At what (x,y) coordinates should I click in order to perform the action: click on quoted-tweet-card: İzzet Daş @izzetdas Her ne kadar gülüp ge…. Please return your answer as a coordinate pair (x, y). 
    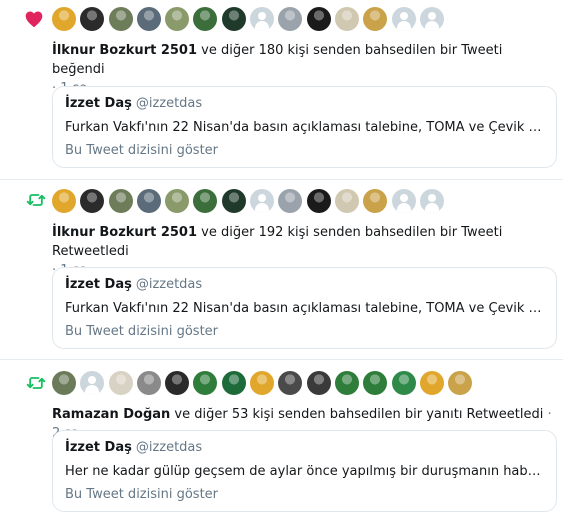
    Looking at the image, I should click on (304, 471).